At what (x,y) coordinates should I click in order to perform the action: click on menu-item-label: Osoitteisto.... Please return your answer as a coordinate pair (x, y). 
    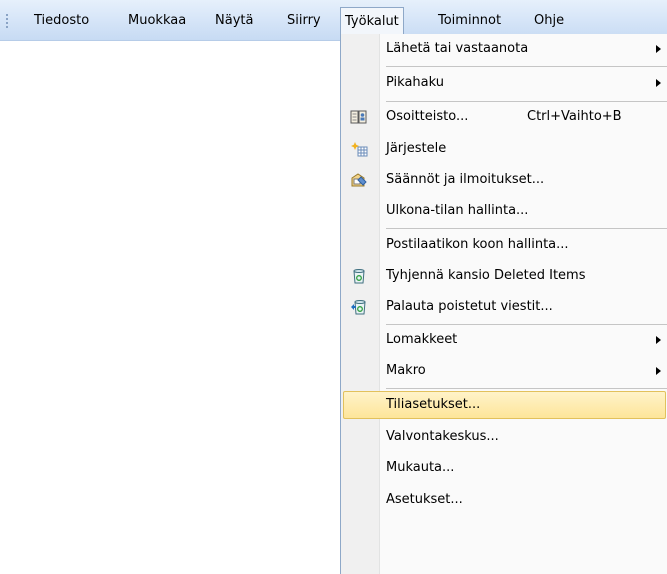
    Looking at the image, I should click on (427, 116).